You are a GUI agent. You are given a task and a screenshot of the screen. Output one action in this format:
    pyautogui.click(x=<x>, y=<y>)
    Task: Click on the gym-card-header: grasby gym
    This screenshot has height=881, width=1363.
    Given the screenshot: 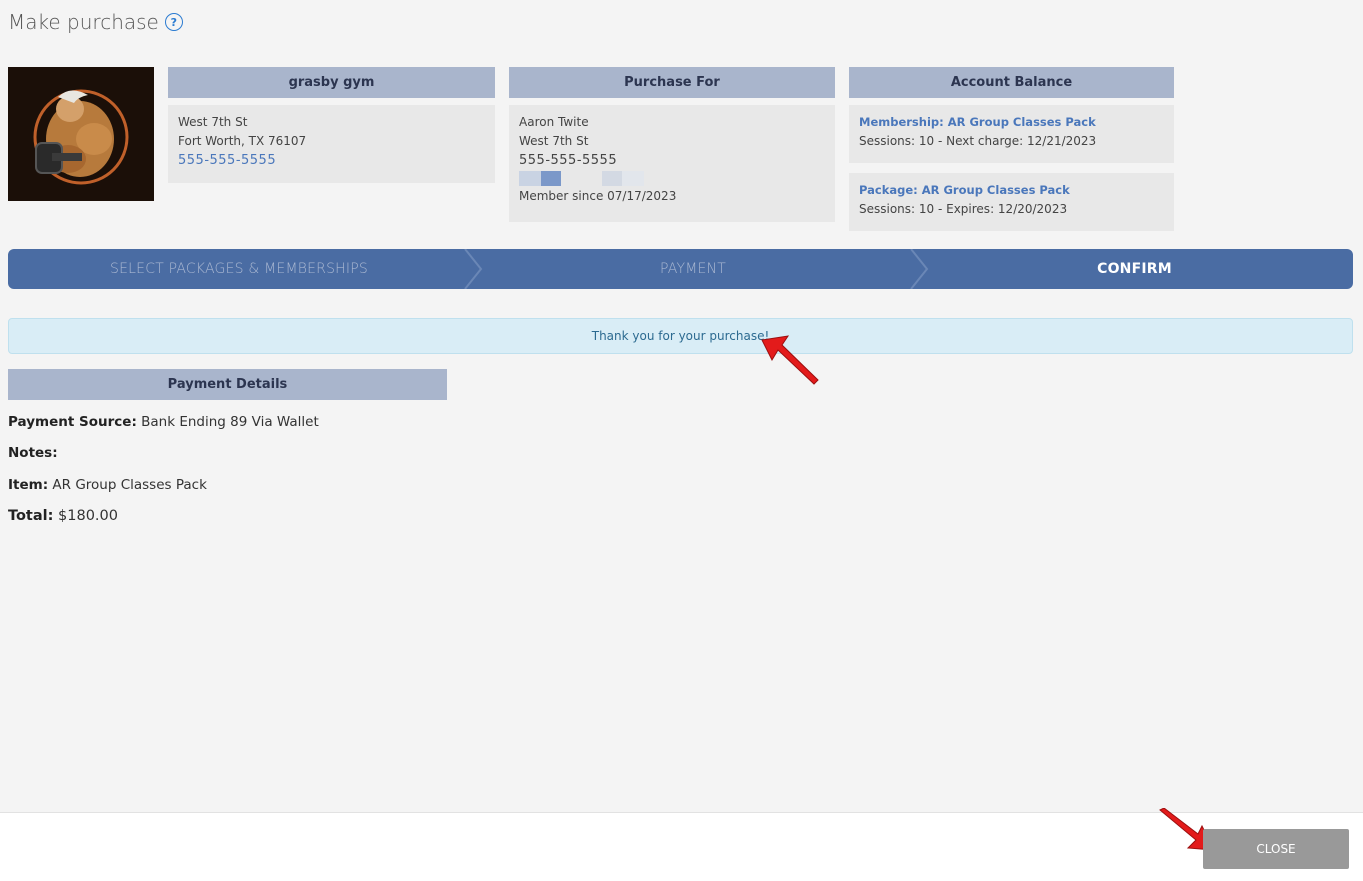 What is the action you would take?
    pyautogui.click(x=331, y=82)
    